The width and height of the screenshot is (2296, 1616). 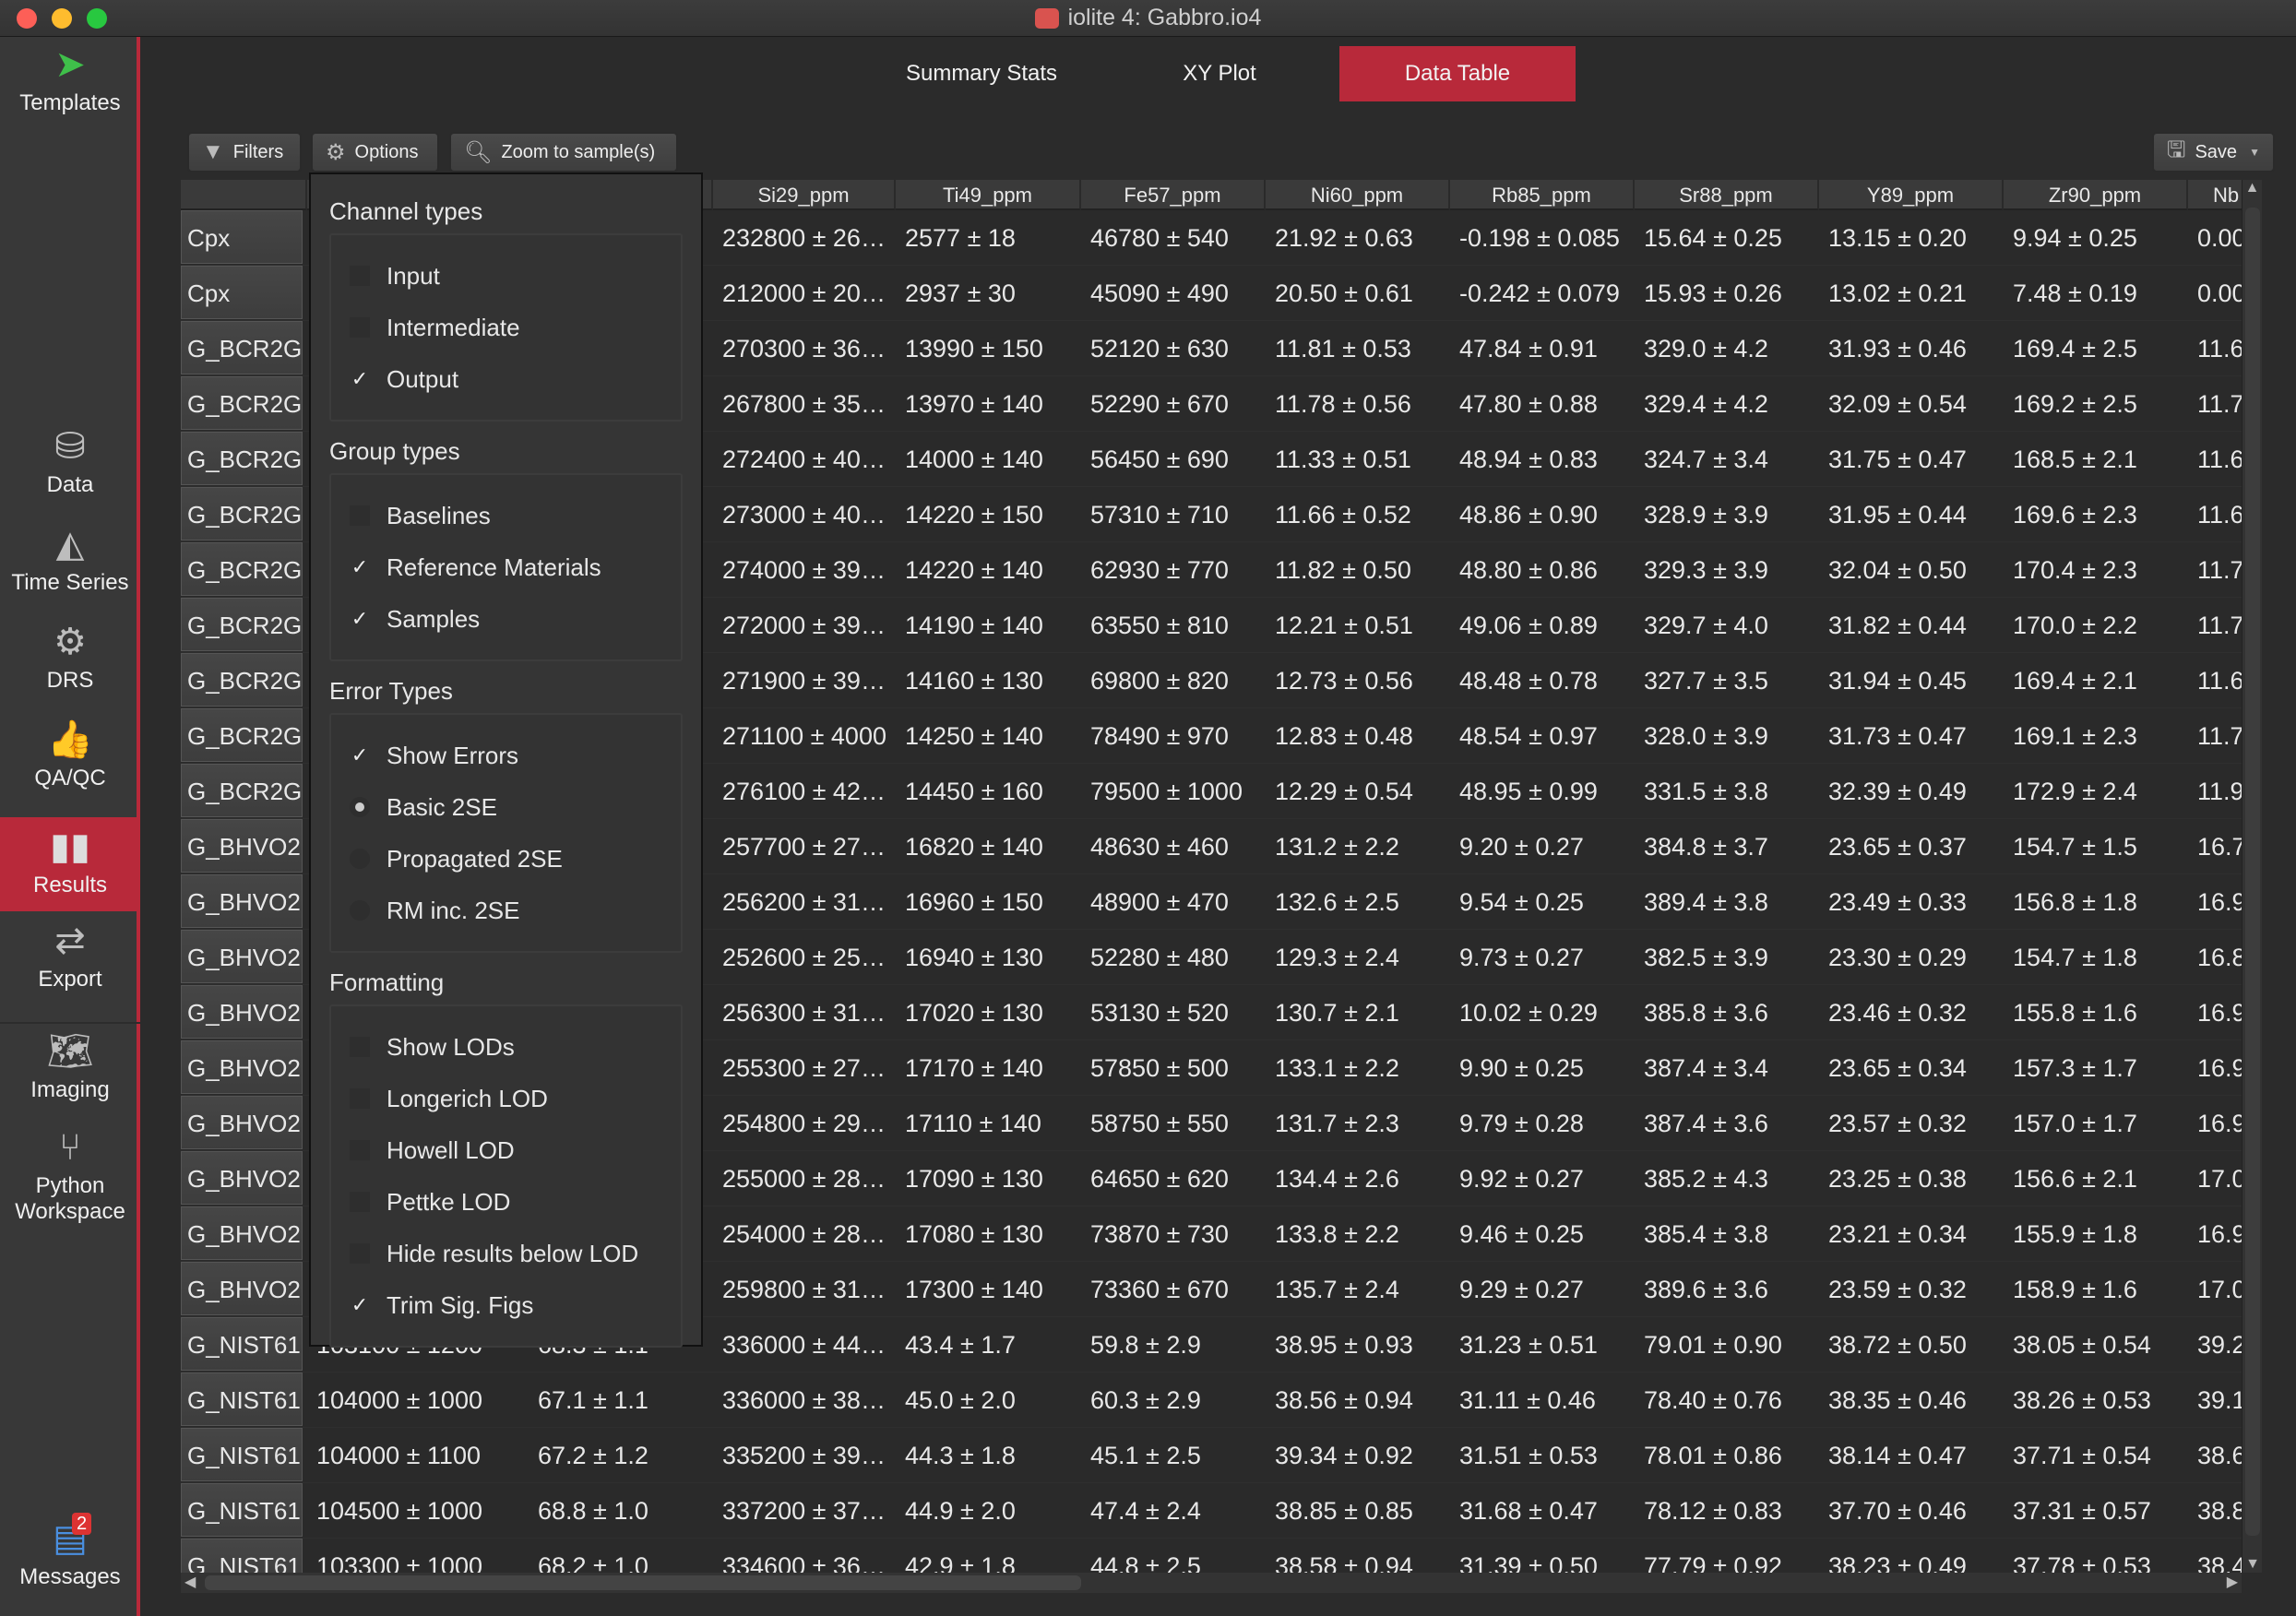 I want to click on checkbox-howell-lod: Howell LOD, so click(x=506, y=1150).